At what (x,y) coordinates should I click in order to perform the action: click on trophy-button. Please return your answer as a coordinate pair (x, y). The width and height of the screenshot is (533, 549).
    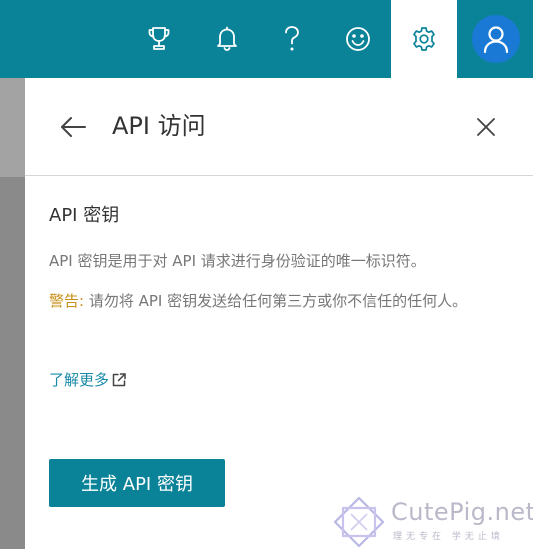
    Looking at the image, I should click on (159, 39).